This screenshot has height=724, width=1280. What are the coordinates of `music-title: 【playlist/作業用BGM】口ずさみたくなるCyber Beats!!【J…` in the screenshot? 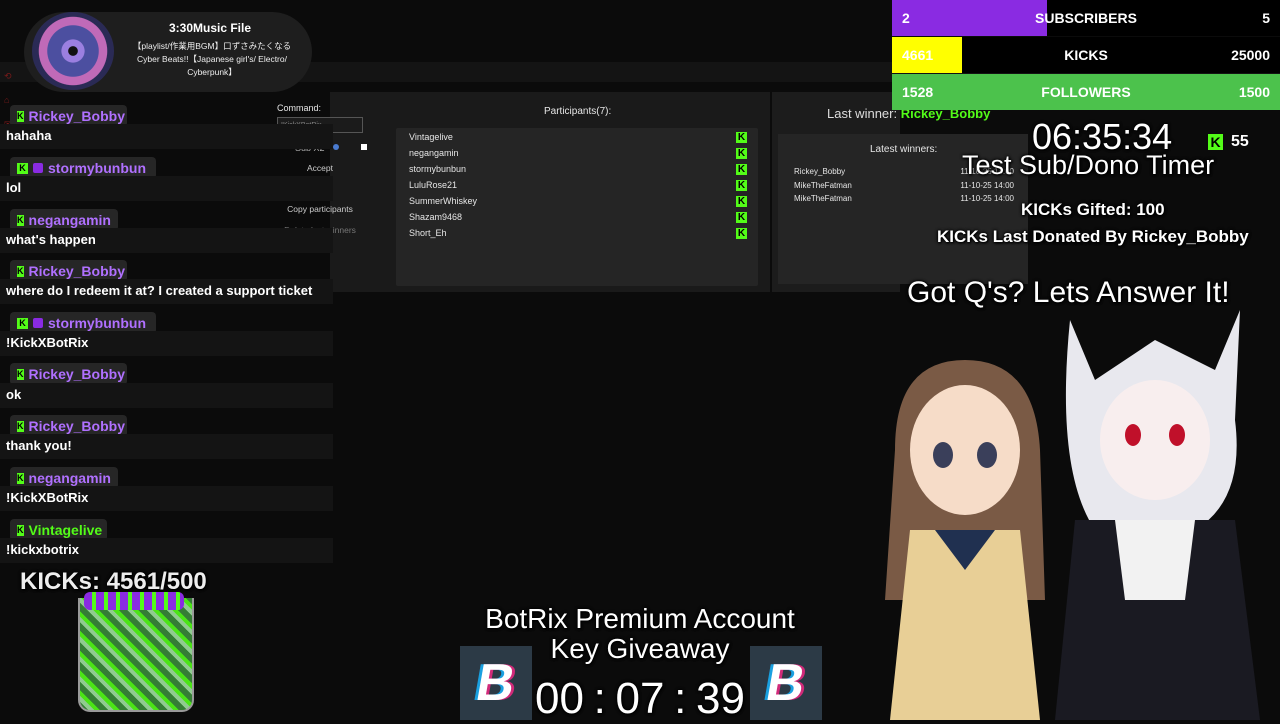 It's located at (212, 59).